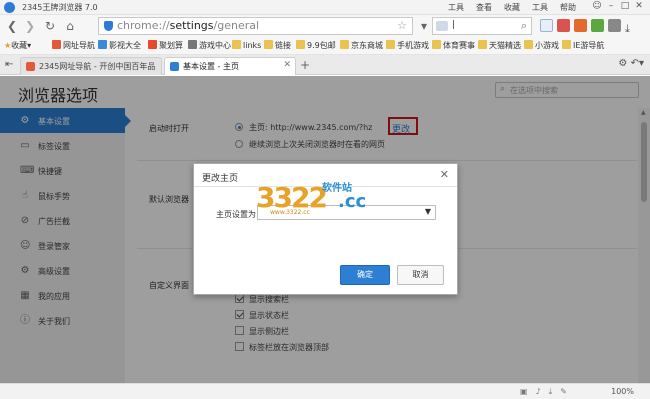 Image resolution: width=650 pixels, height=399 pixels. I want to click on forward-icon: ❯, so click(30, 26).